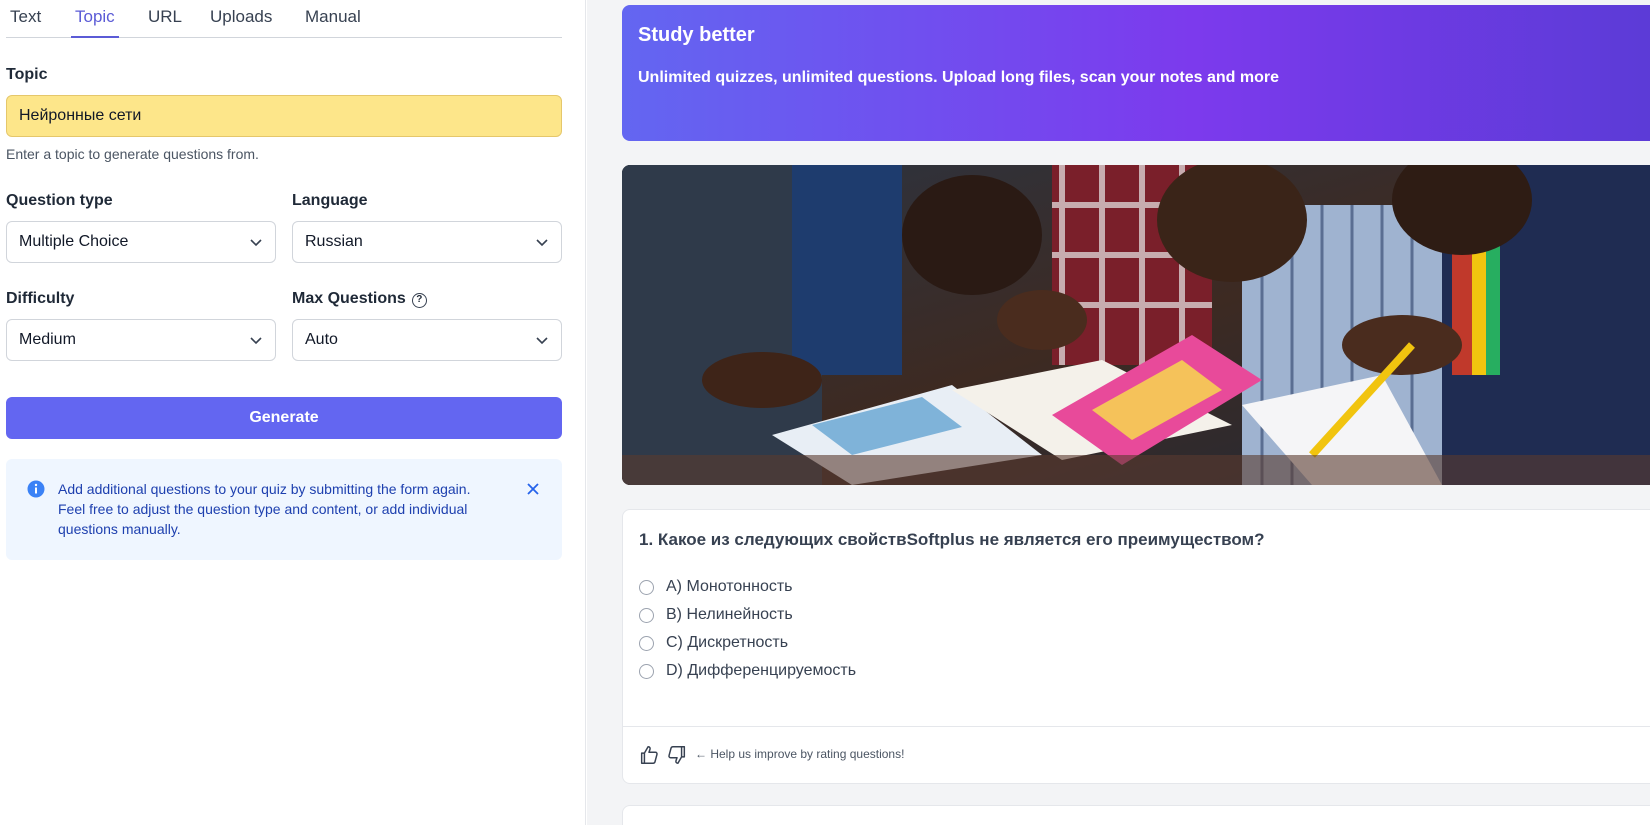 The height and width of the screenshot is (825, 1650). What do you see at coordinates (25, 13) in the screenshot?
I see `tab-text: Text` at bounding box center [25, 13].